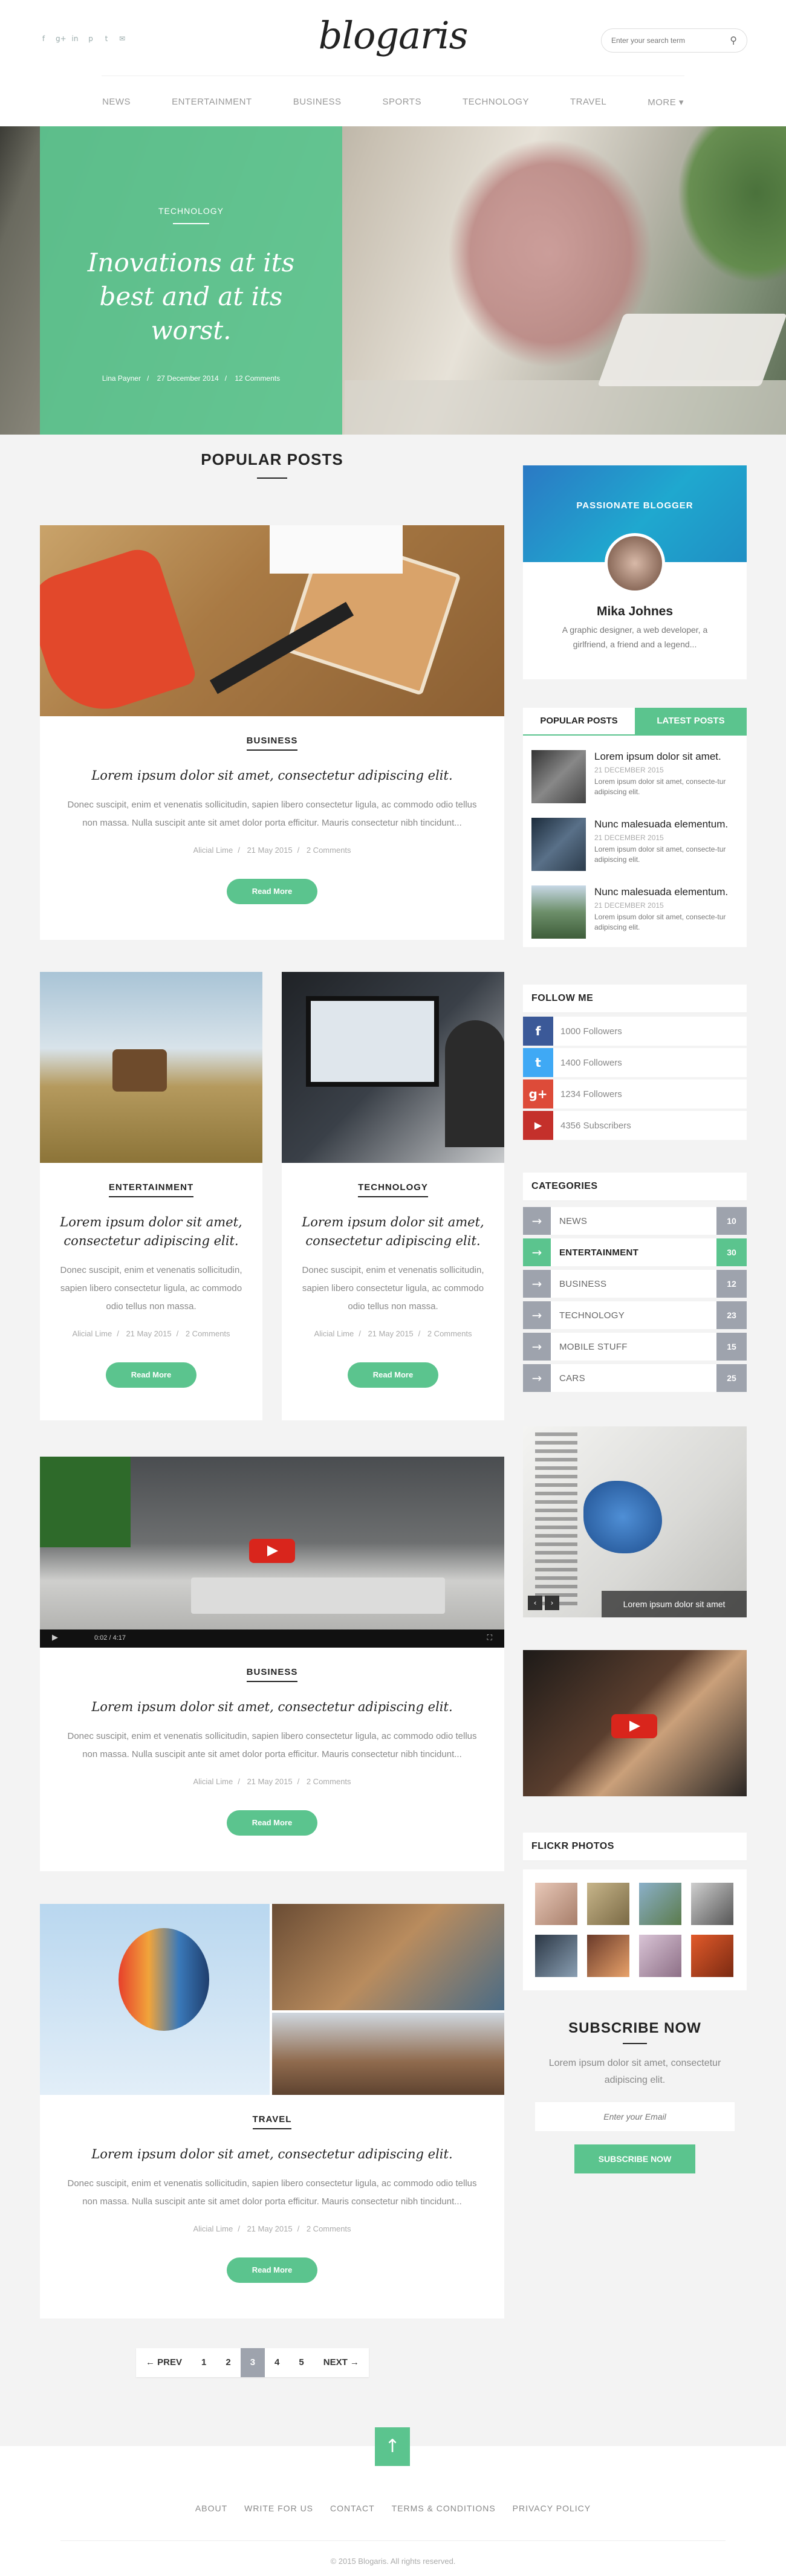  I want to click on footer-link-write-for-us: WRITE FOR US, so click(278, 2508).